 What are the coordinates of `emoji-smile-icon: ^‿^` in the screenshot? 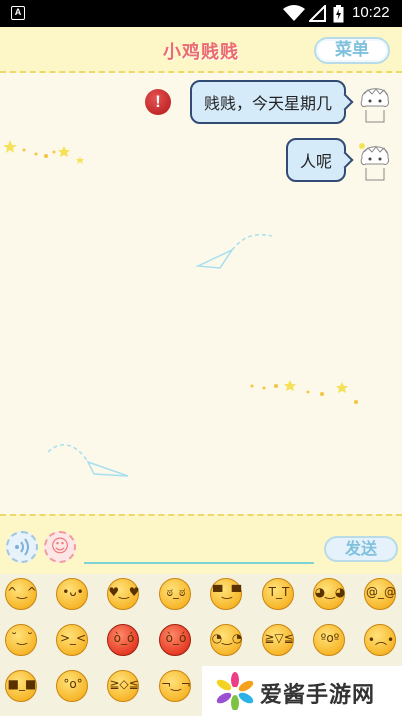 It's located at (21, 594).